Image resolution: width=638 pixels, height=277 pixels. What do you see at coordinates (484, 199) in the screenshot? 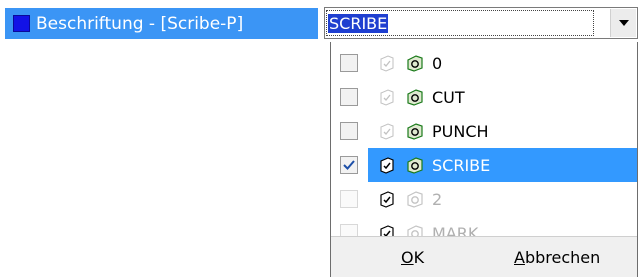
I see `layer-row-2: 2` at bounding box center [484, 199].